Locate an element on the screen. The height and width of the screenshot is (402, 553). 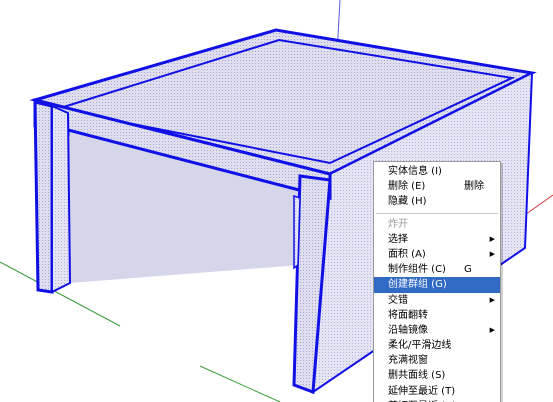
menu-item: 炸开 is located at coordinates (437, 224).